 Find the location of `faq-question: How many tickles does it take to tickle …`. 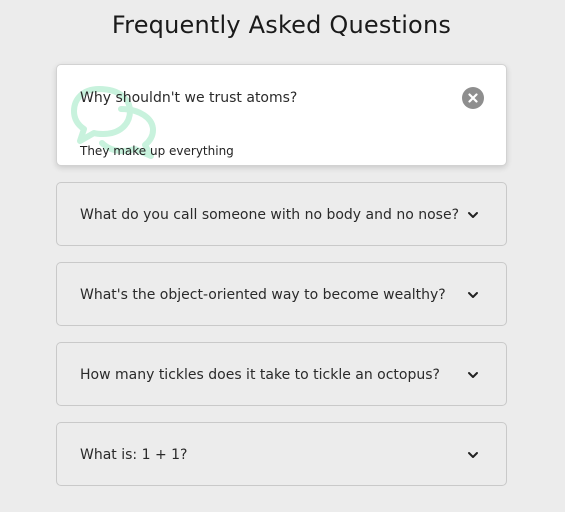

faq-question: How many tickles does it take to tickle … is located at coordinates (260, 375).